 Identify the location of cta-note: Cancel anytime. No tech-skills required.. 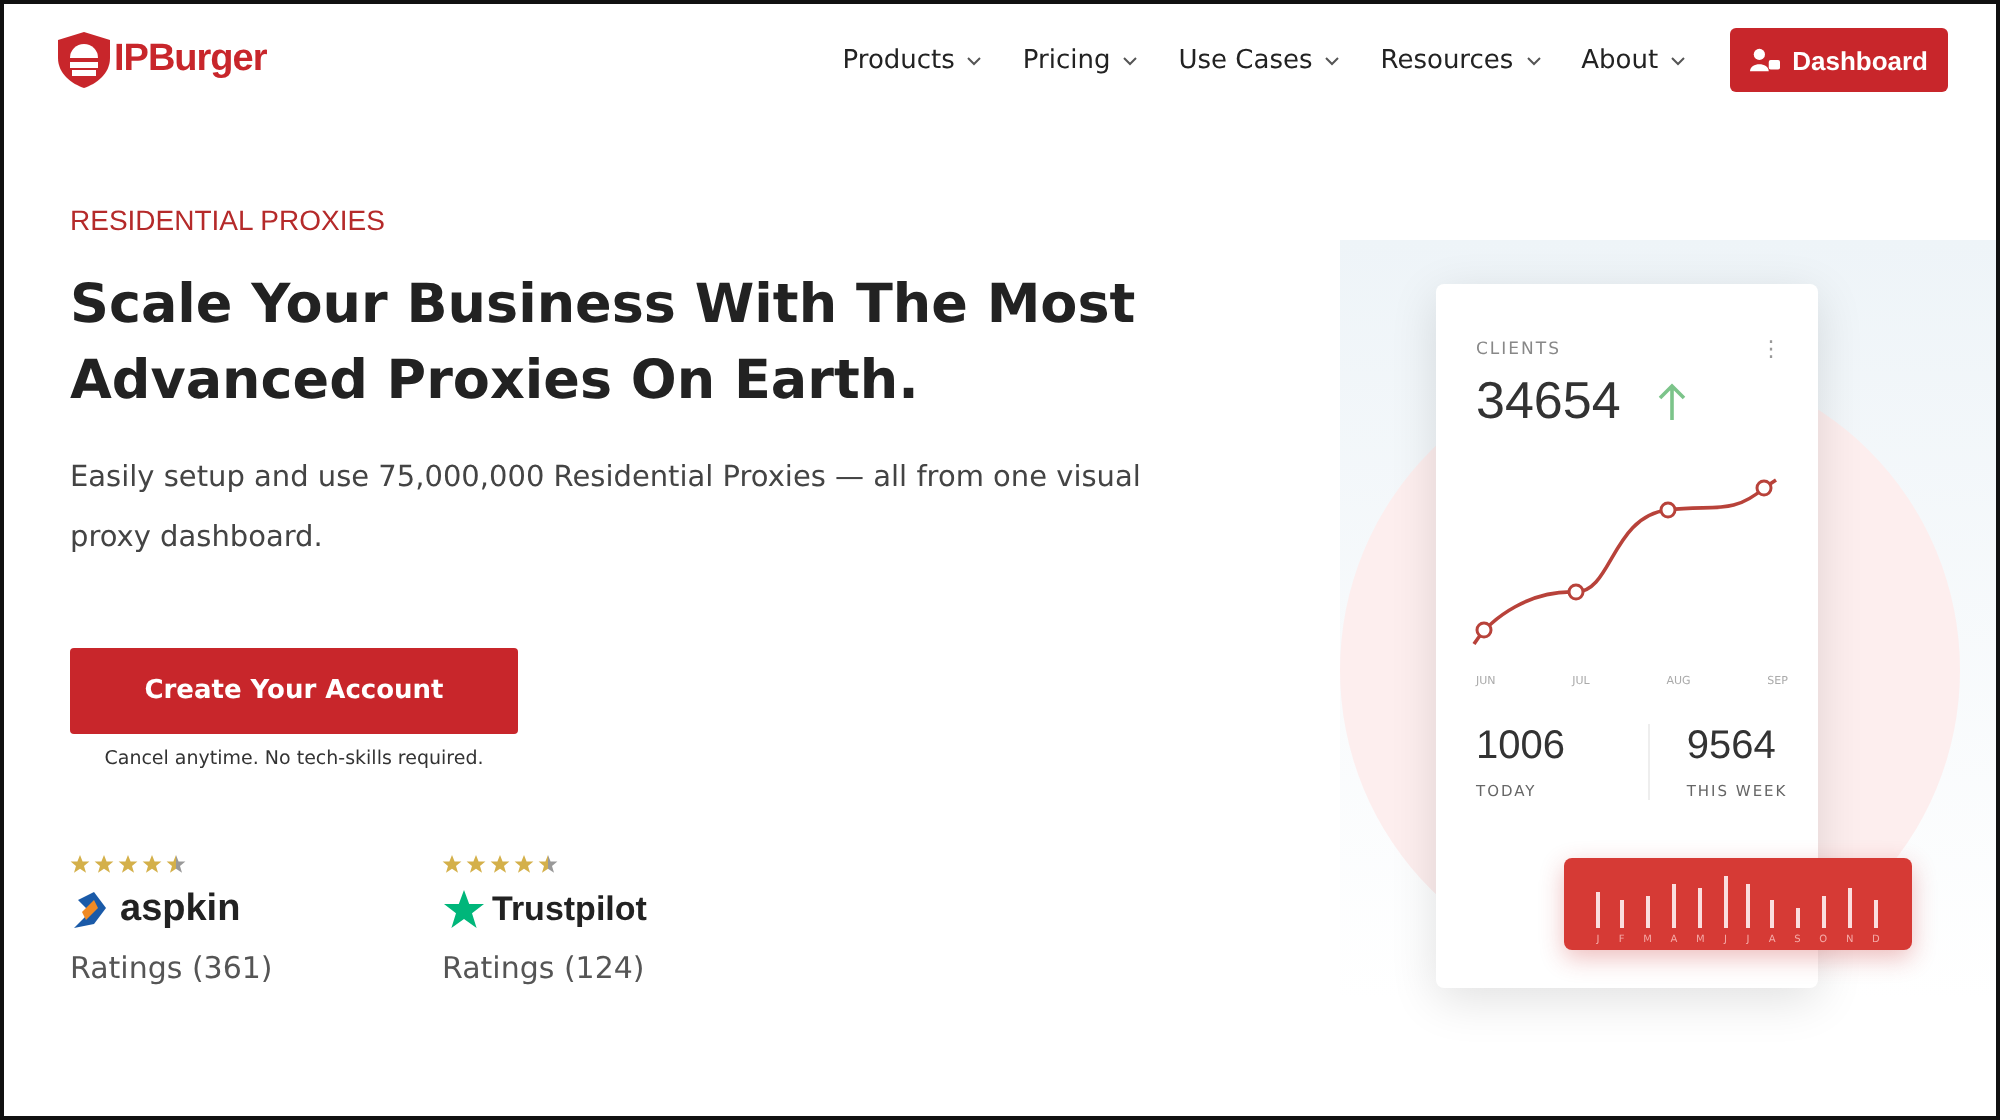
(294, 759).